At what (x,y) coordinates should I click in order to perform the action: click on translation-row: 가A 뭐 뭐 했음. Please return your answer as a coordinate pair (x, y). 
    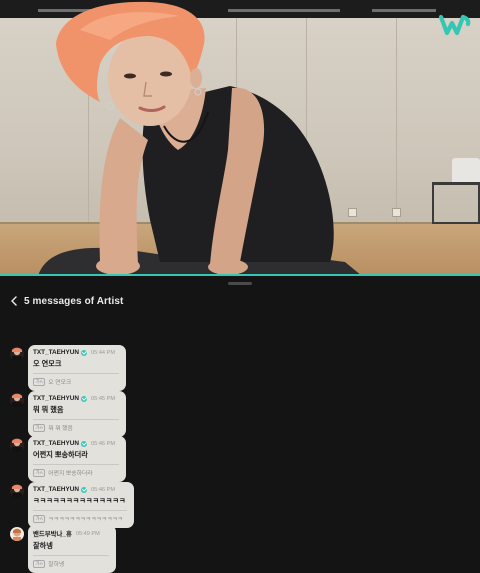
    Looking at the image, I should click on (76, 427).